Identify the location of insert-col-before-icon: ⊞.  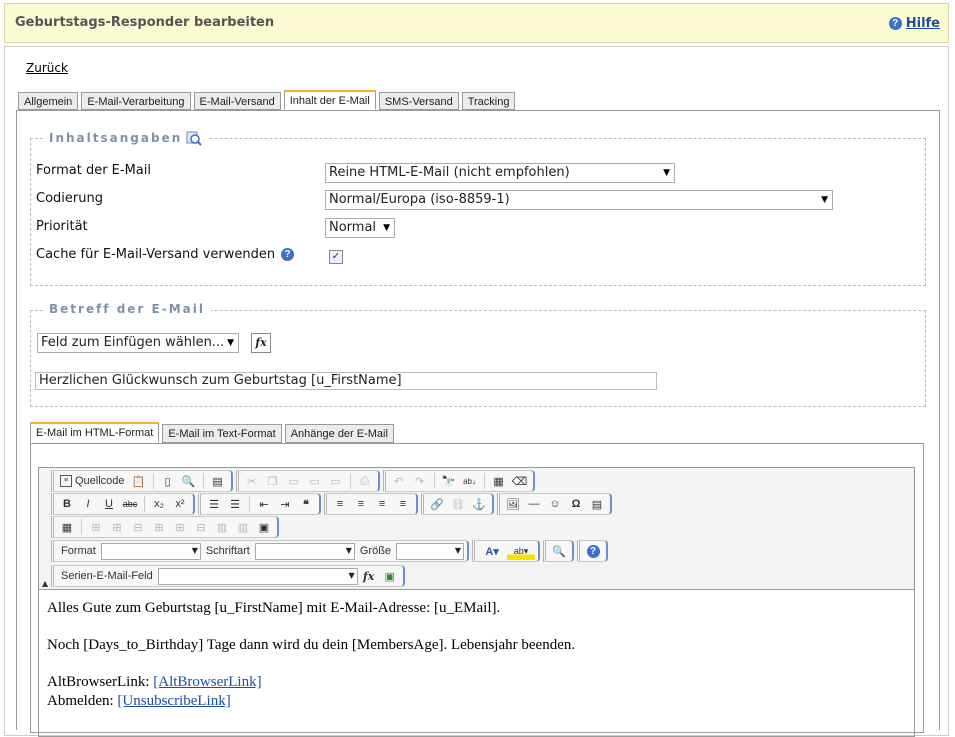
(159, 527).